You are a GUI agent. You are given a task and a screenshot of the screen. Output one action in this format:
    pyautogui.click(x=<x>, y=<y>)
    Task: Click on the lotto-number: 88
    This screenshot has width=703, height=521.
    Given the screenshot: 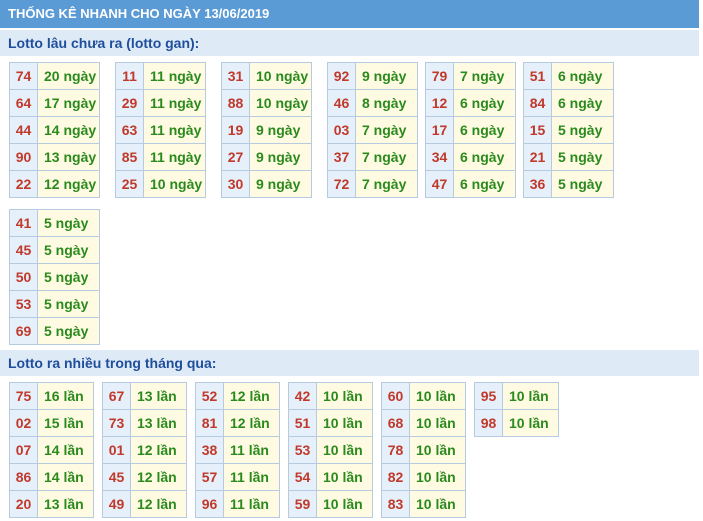 What is the action you would take?
    pyautogui.click(x=235, y=103)
    